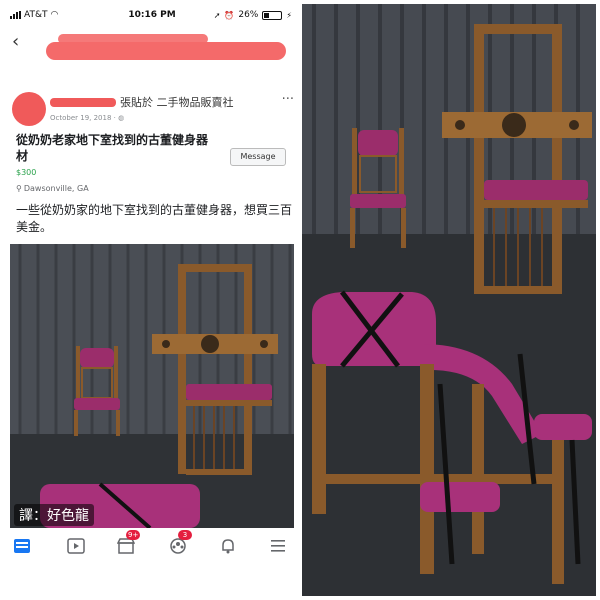  I want to click on status-right: ➚ ⏰ 26% ⚡, so click(253, 15).